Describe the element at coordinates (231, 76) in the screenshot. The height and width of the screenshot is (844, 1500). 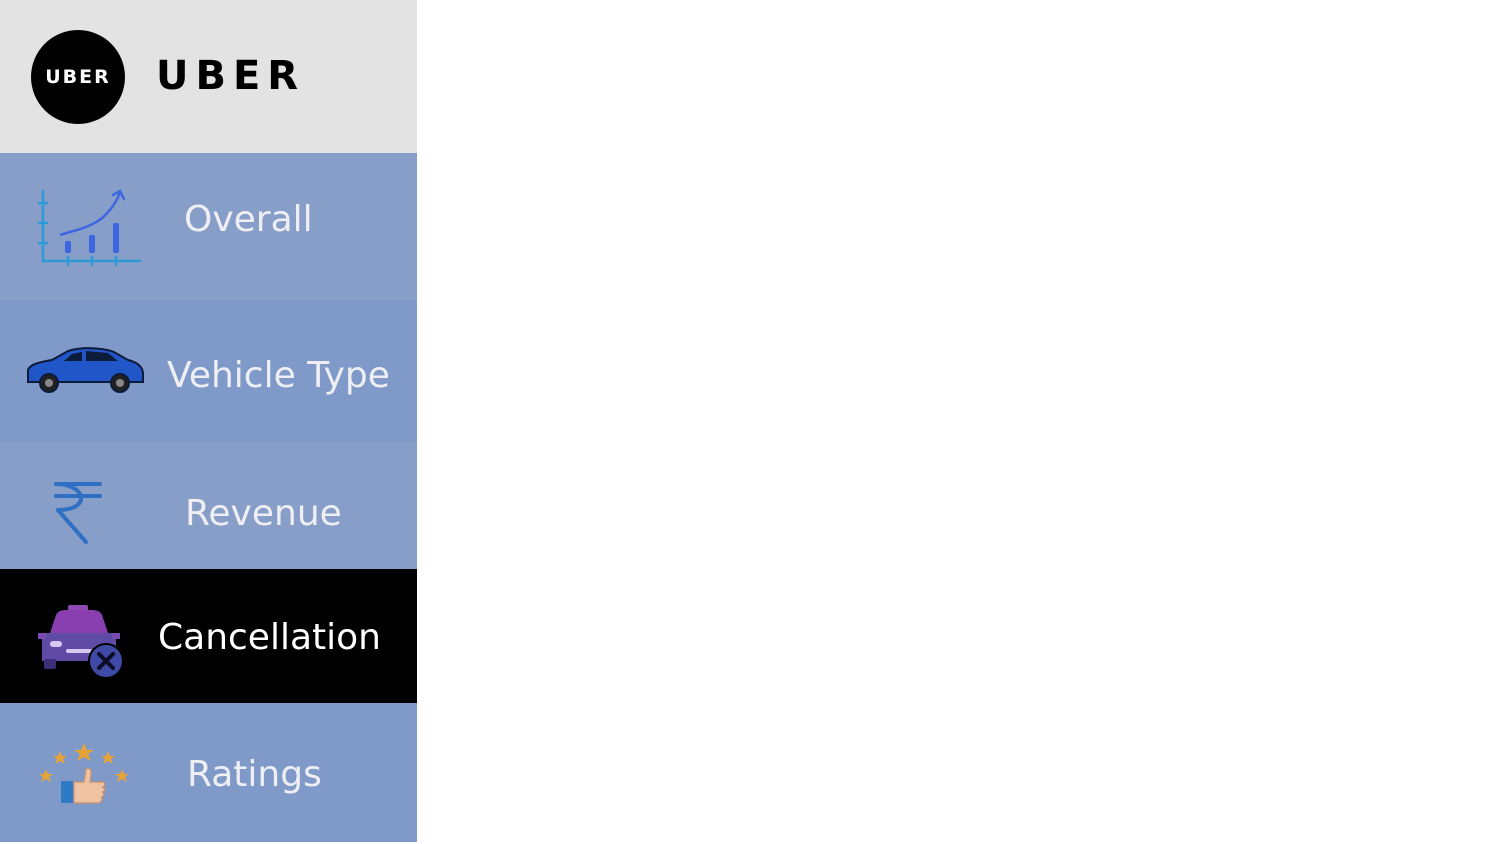
I see `brand-name: UBER` at that location.